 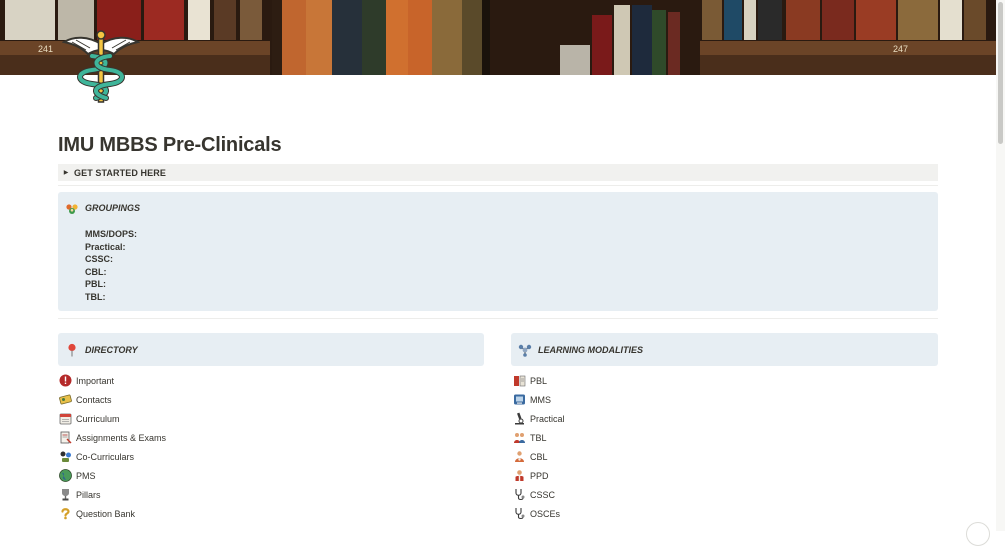 I want to click on bookshelf-image: 241 247, so click(x=498, y=37).